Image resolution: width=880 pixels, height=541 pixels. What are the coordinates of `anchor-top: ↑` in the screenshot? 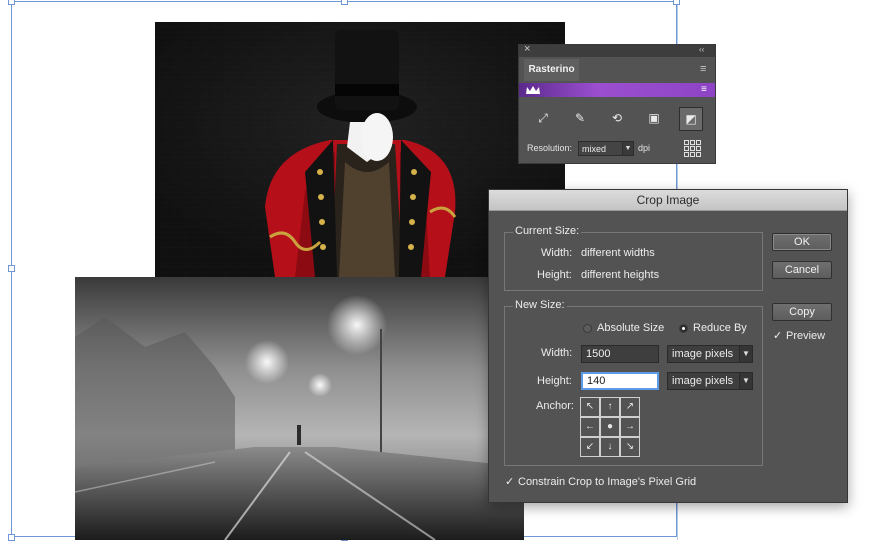 It's located at (610, 407).